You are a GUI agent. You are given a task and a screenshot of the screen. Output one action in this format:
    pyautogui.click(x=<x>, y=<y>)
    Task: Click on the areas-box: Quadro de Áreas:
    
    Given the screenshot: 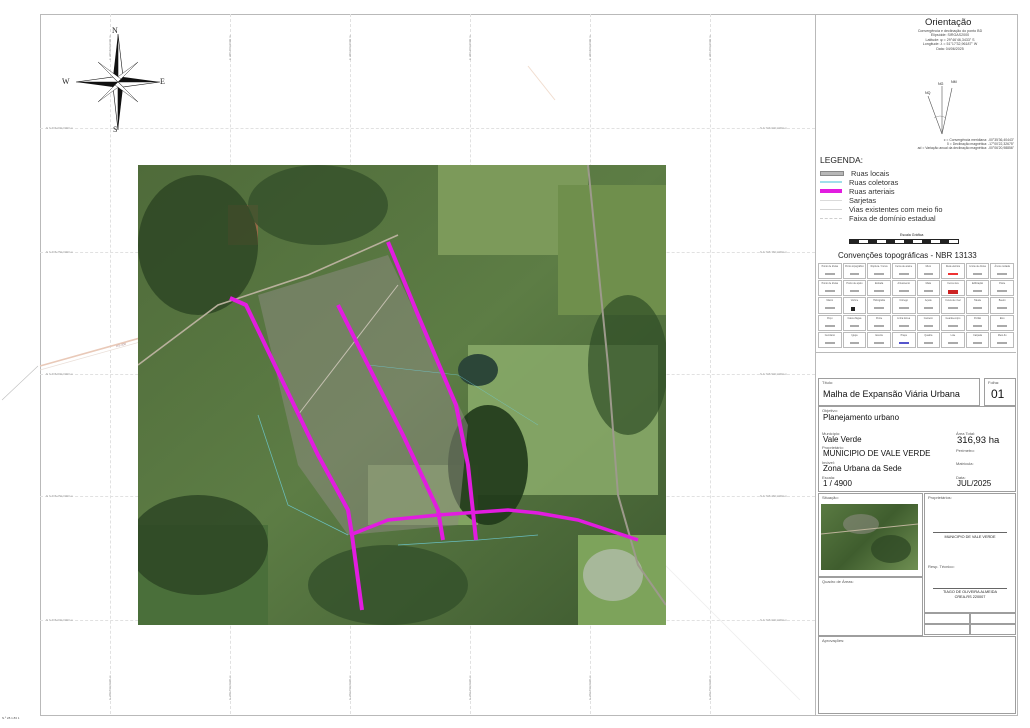 What is the action you would take?
    pyautogui.click(x=870, y=606)
    